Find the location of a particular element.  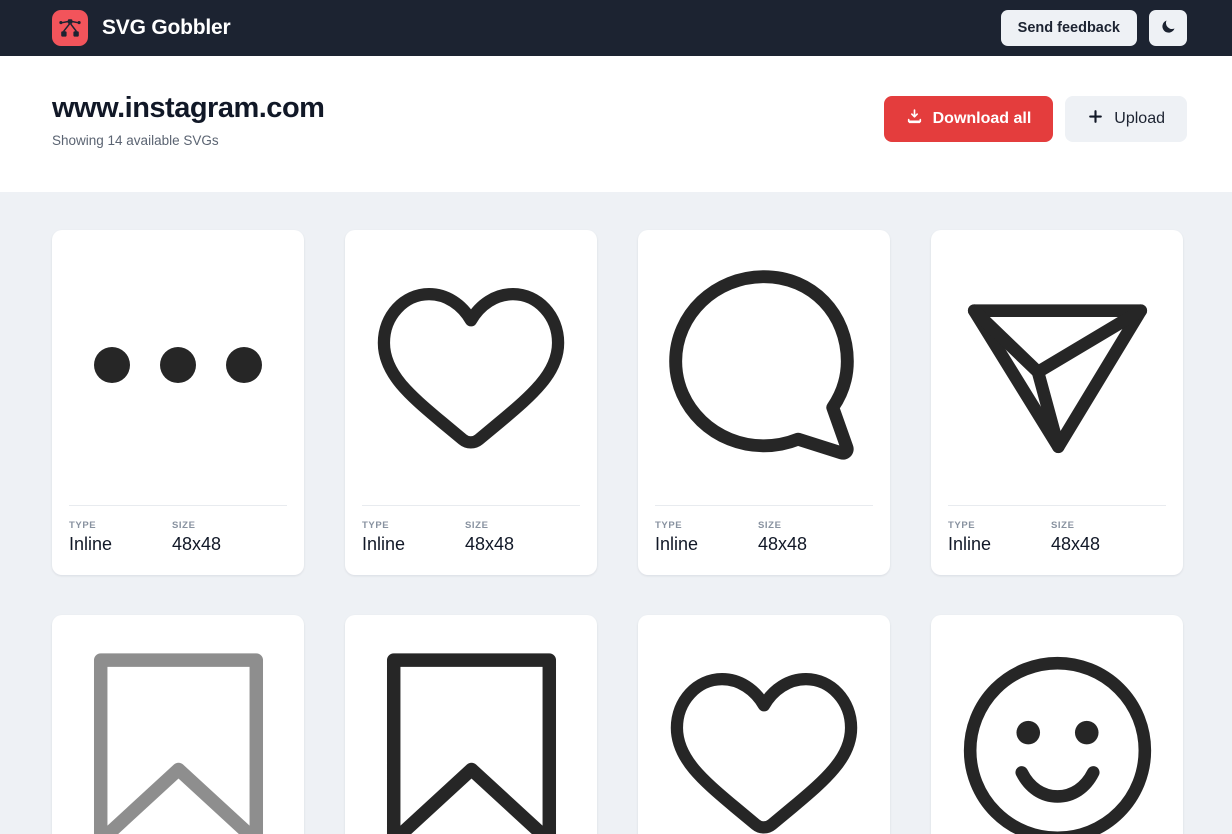

moon-icon is located at coordinates (1168, 28).